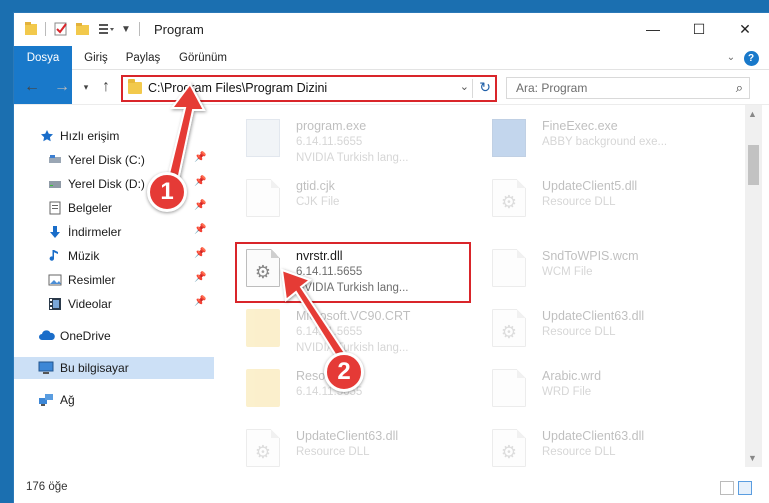 Image resolution: width=769 pixels, height=503 pixels. Describe the element at coordinates (753, 286) in the screenshot. I see `vertical-scrollbar: ▲ ▼` at that location.